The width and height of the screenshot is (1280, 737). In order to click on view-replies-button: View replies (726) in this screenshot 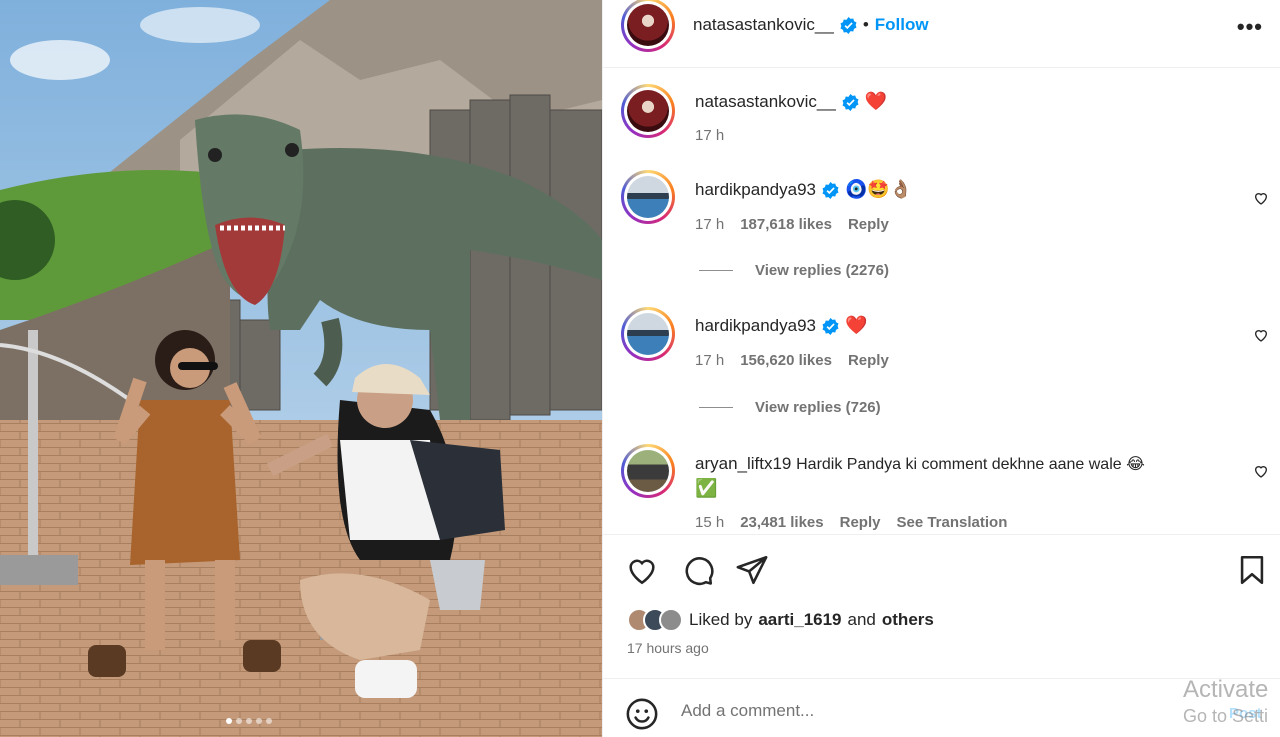, I will do `click(790, 407)`.